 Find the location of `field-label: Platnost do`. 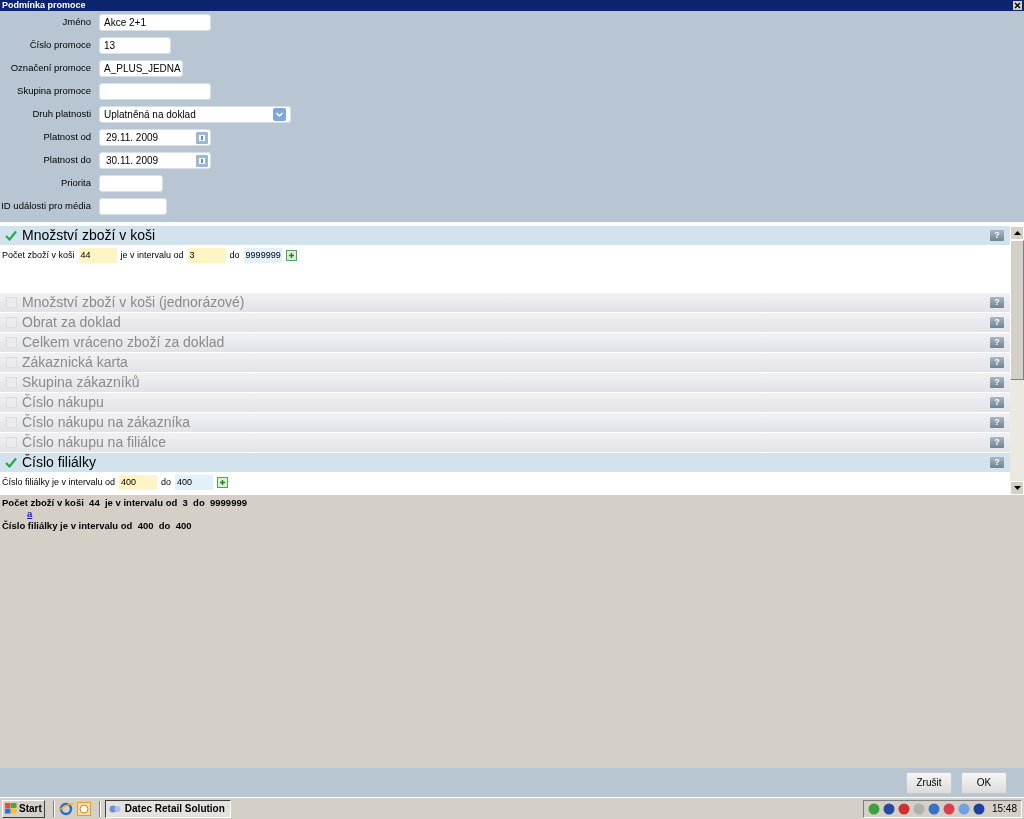

field-label: Platnost do is located at coordinates (66, 160).